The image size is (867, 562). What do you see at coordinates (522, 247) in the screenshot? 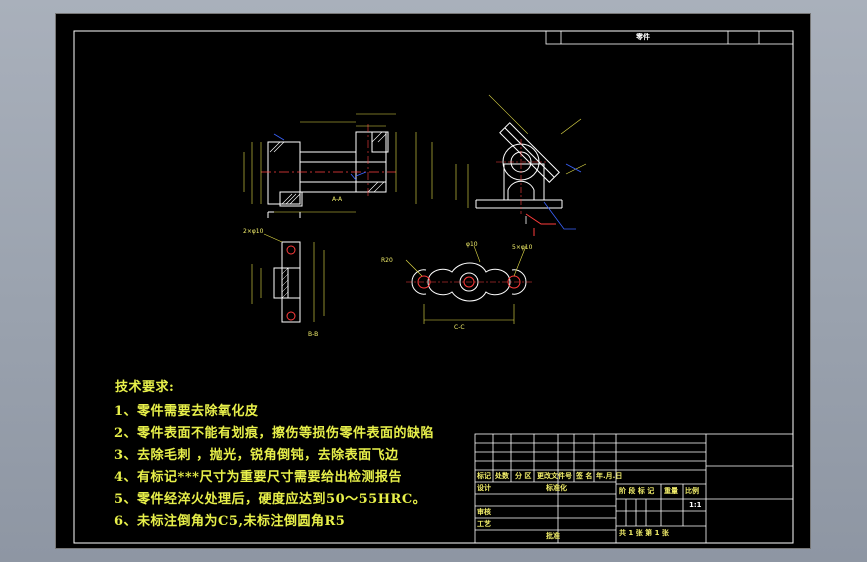
I see `note-holes-top: 5×φ10` at bounding box center [522, 247].